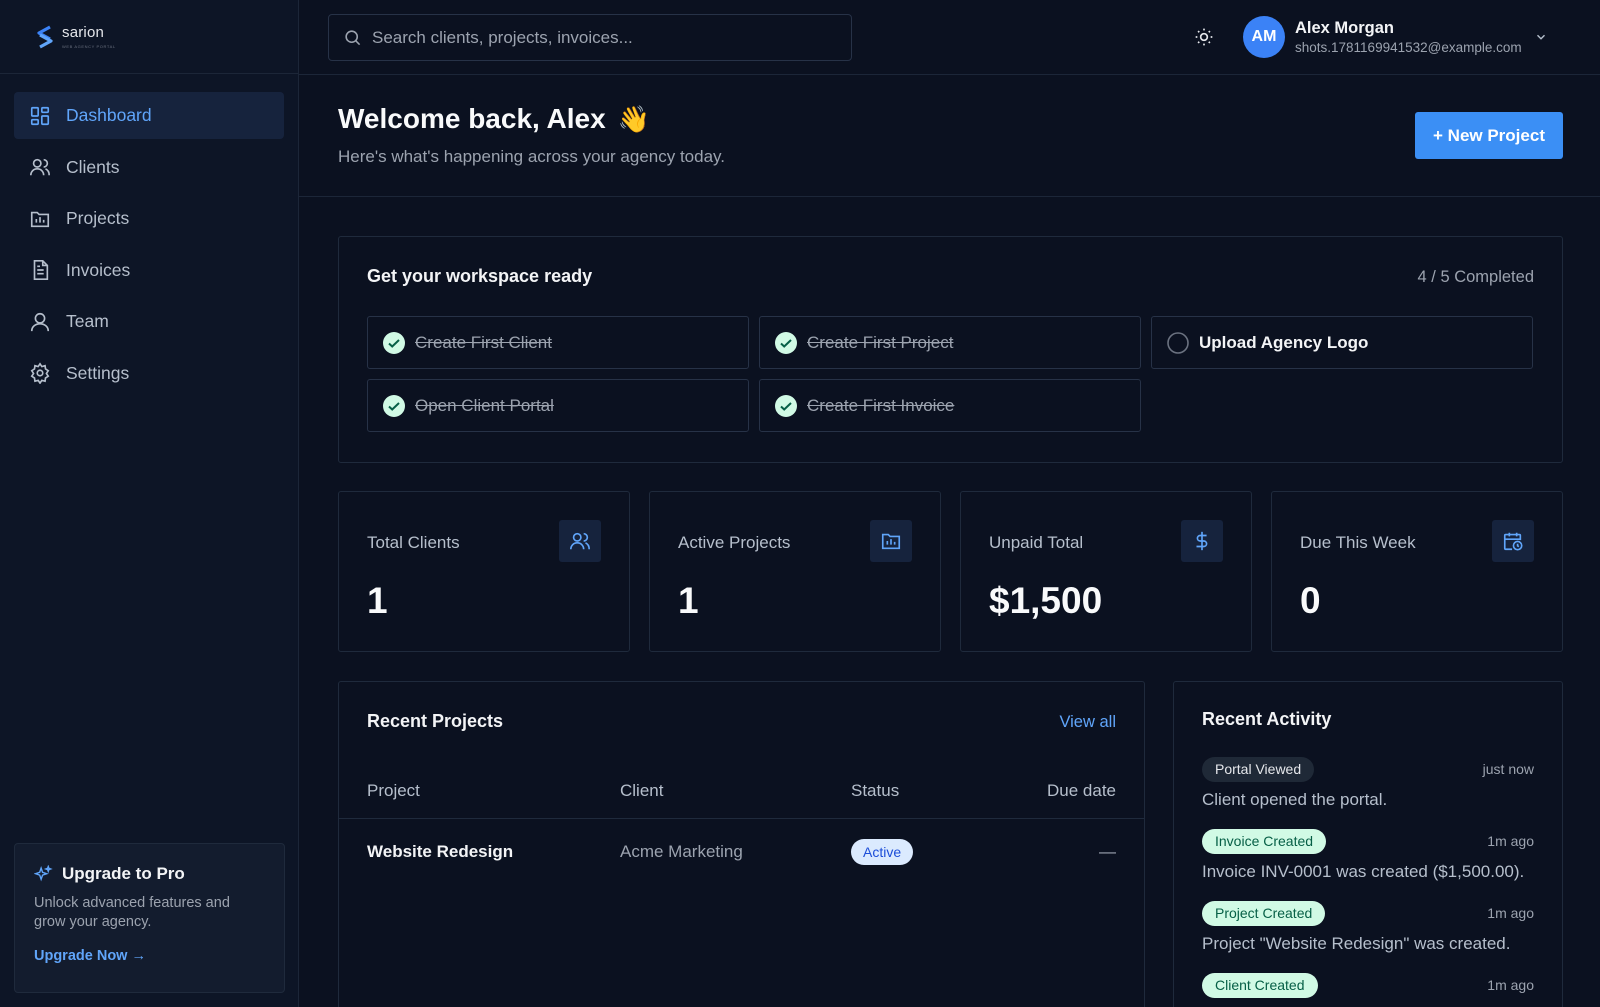  Describe the element at coordinates (353, 38) in the screenshot. I see `search-icon` at that location.